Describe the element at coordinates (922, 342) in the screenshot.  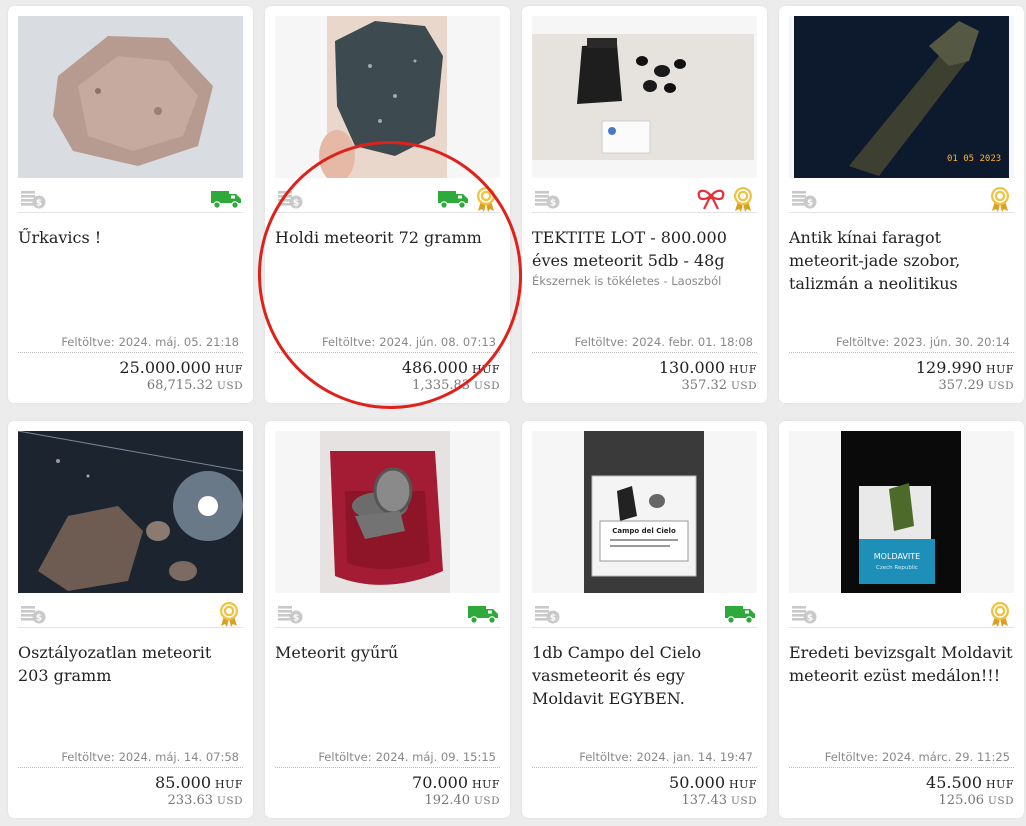
I see `upload-date: Feltöltve: 2023. jún. 30. 20:14` at that location.